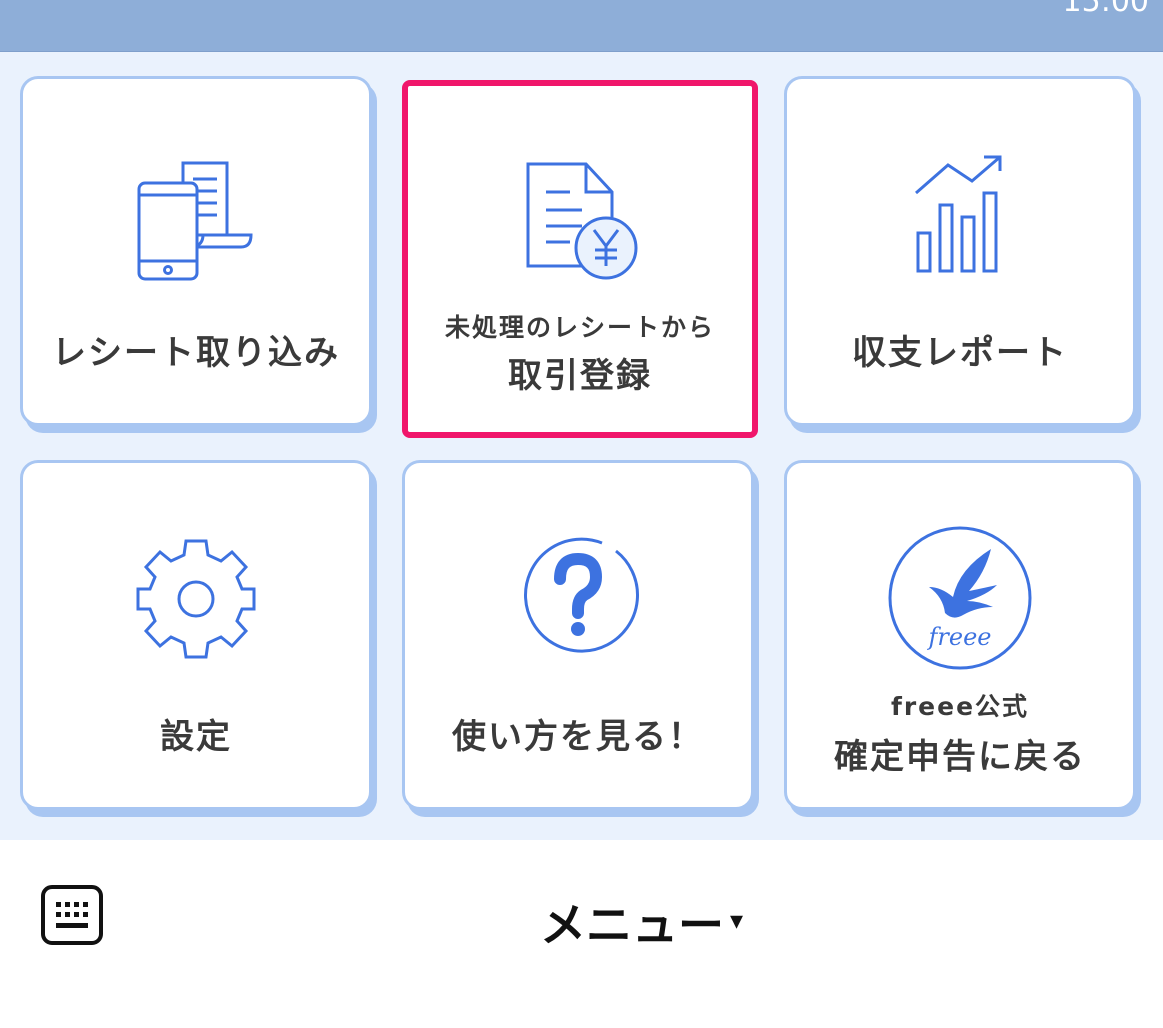 The height and width of the screenshot is (1028, 1163). I want to click on tile-settings: 設定, so click(196, 635).